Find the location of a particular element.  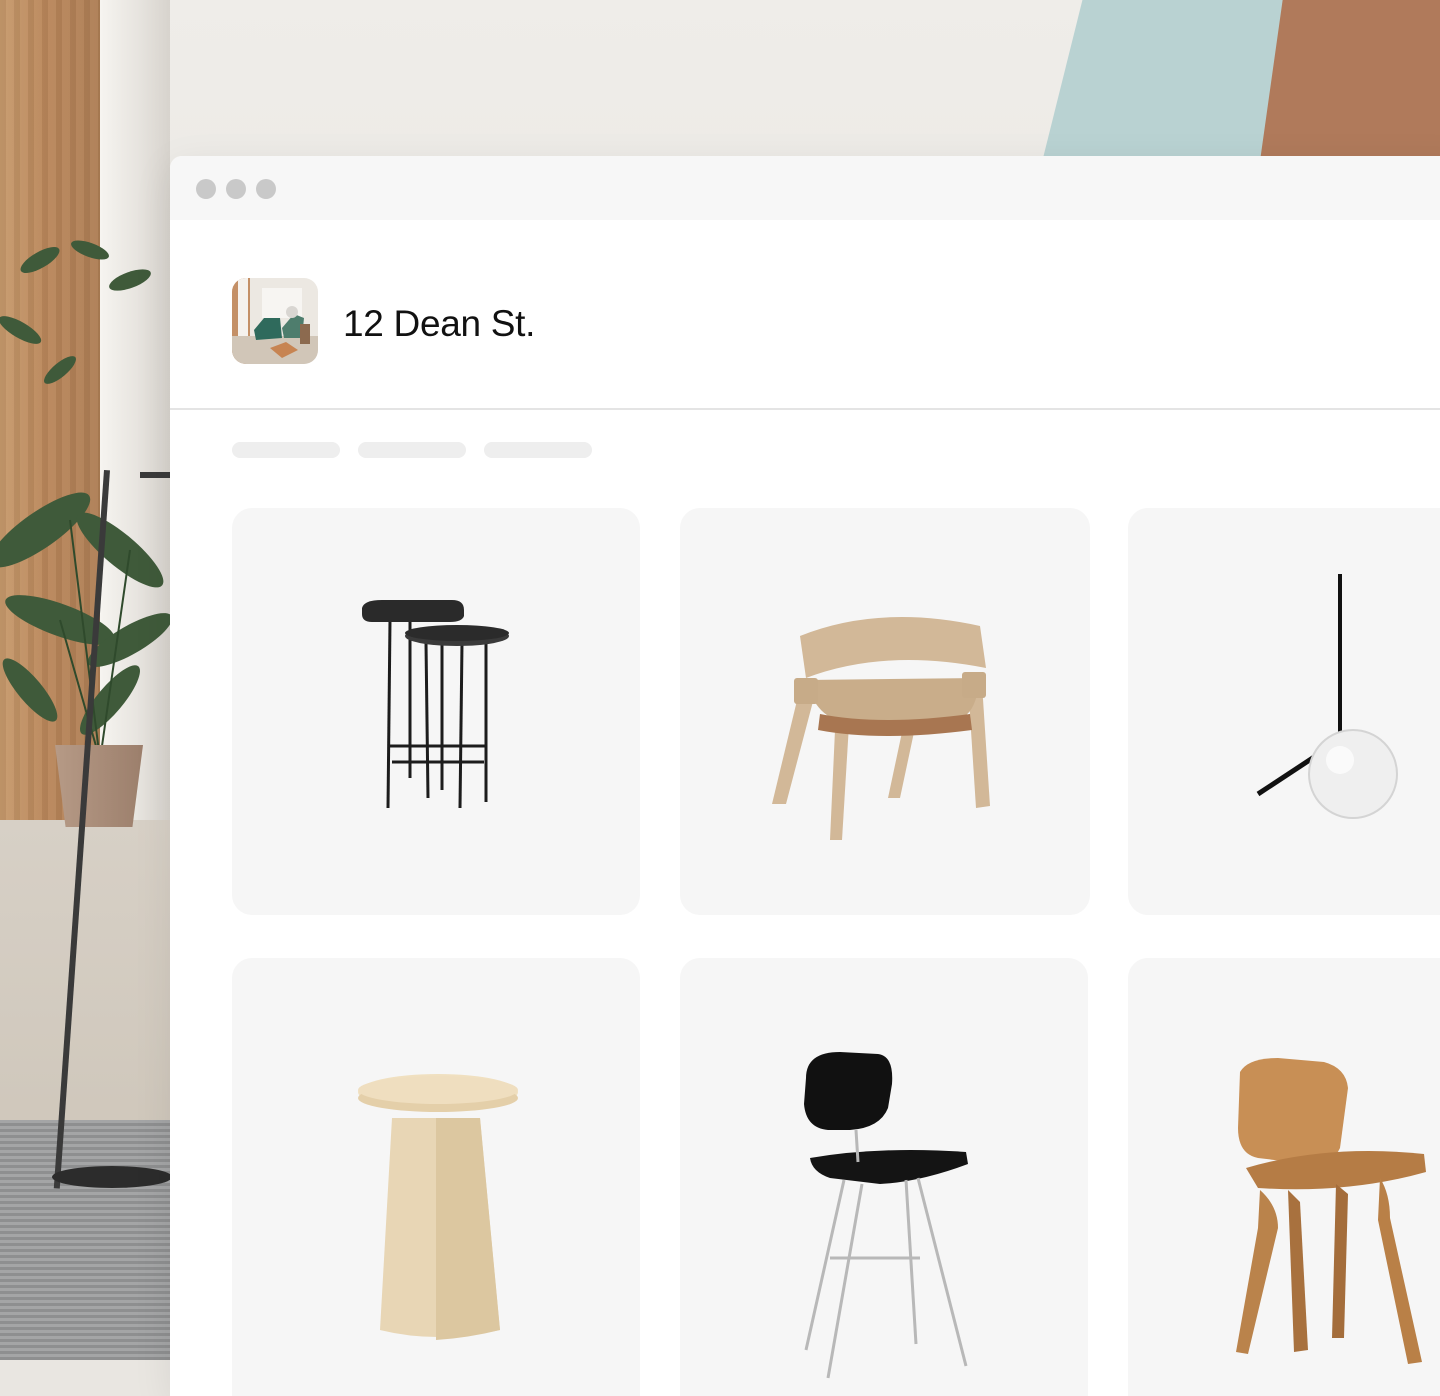

pine-side-table-icon is located at coordinates (438, 1207).